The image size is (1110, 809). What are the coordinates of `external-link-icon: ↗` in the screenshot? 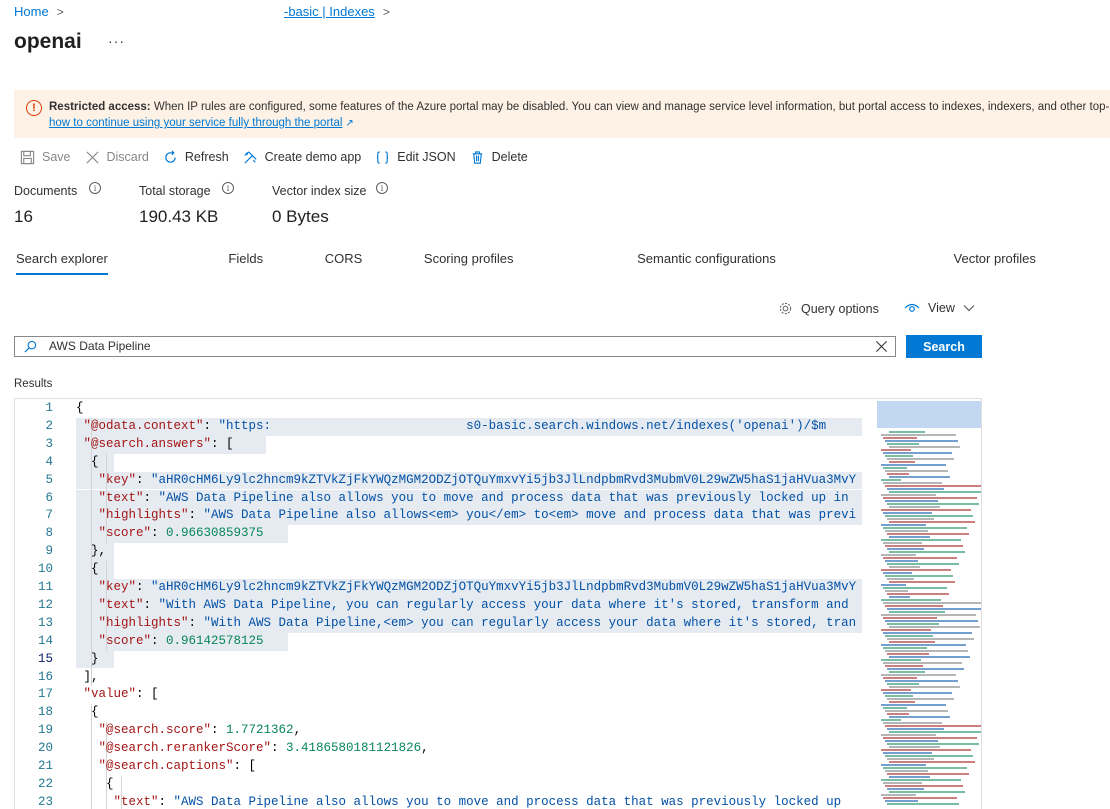 It's located at (349, 123).